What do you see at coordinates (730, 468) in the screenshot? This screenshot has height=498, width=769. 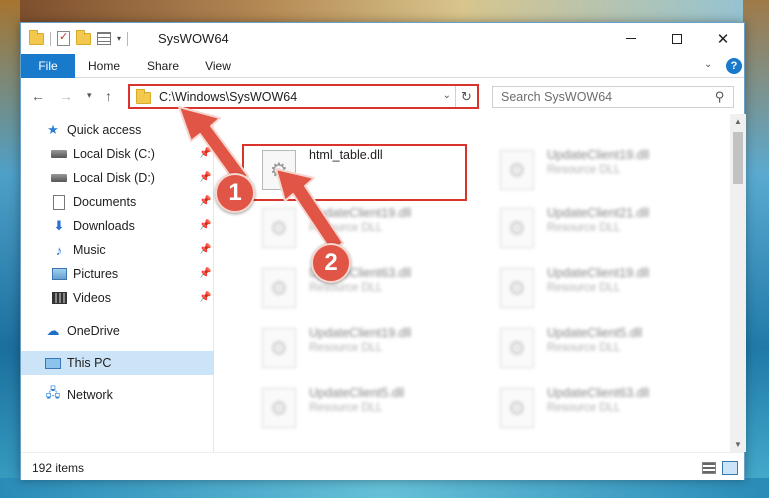 I see `large-icons-view-icon` at bounding box center [730, 468].